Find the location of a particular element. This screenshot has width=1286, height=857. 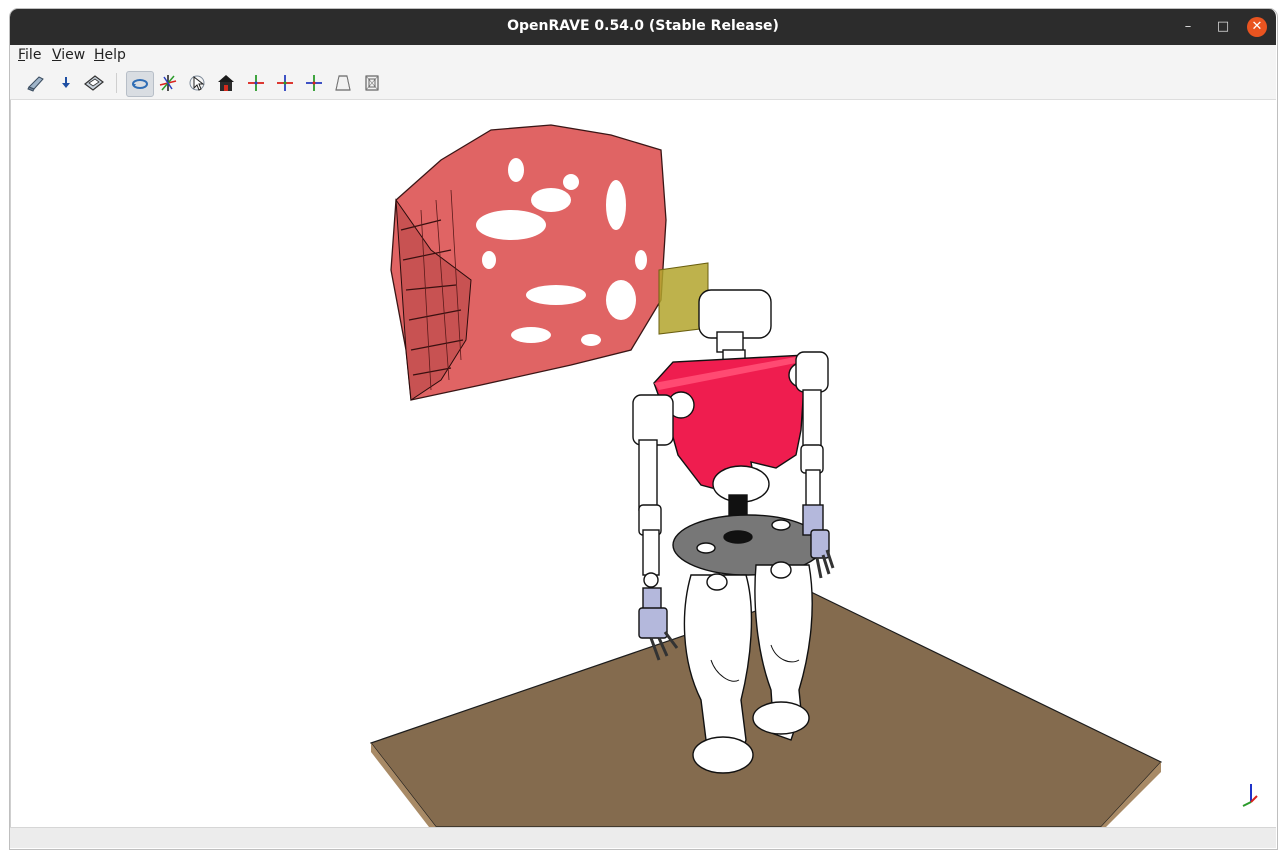

home-view-icon is located at coordinates (226, 83).